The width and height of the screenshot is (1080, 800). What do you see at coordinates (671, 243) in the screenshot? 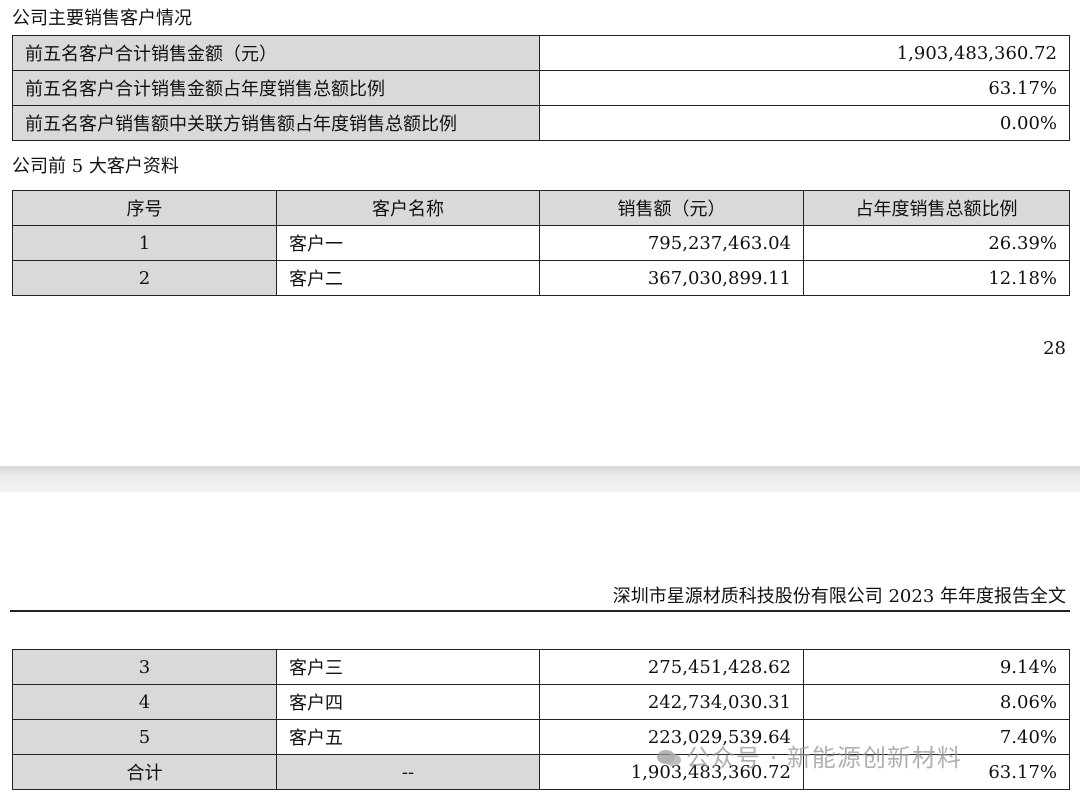
I see `row-amount: 795,237,463.04` at bounding box center [671, 243].